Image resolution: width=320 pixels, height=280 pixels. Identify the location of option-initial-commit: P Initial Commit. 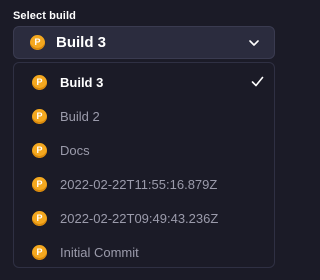
(144, 252).